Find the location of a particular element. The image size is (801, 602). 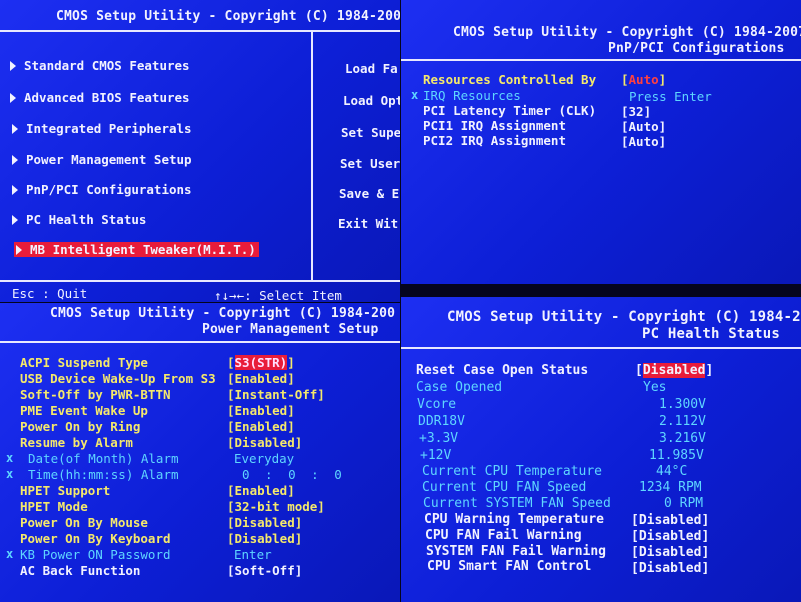

power-label-resume-alarm: Resume by Alarm is located at coordinates (76, 442).